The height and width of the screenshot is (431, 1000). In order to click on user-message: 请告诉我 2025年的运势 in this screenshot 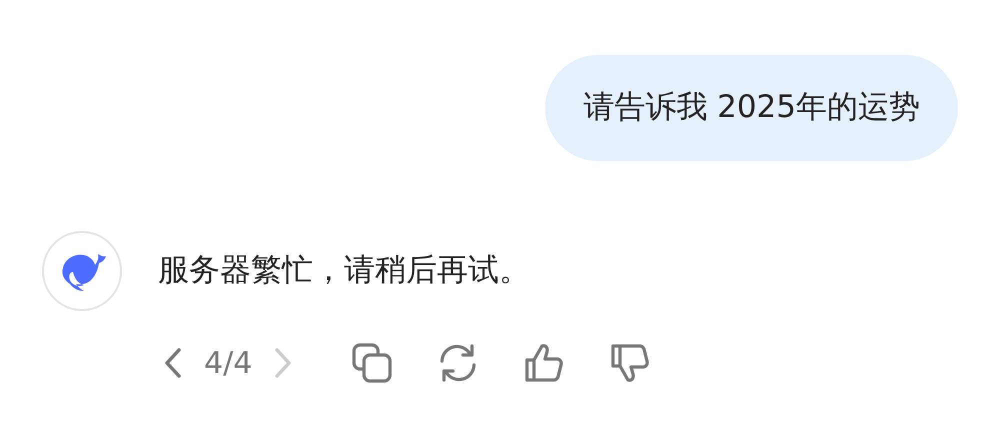, I will do `click(751, 108)`.